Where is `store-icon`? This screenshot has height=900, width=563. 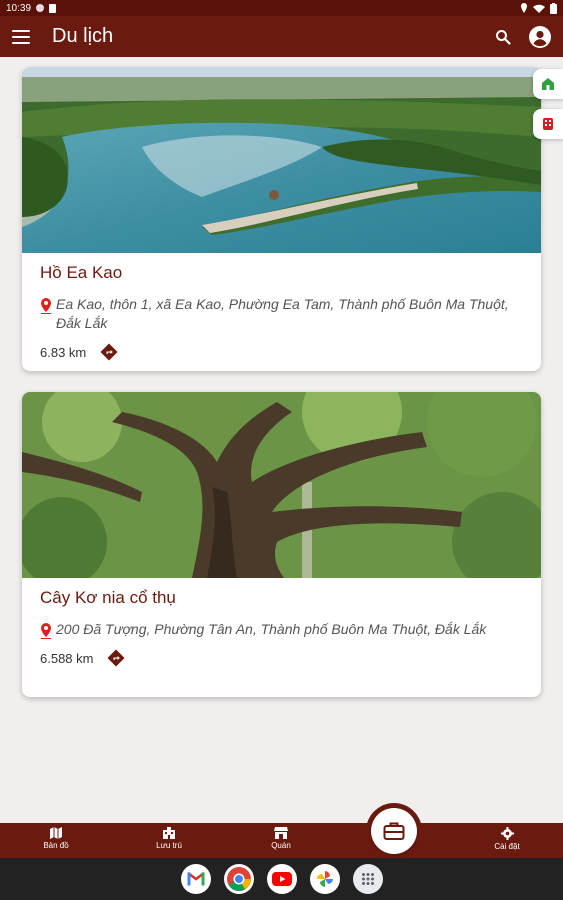 store-icon is located at coordinates (281, 833).